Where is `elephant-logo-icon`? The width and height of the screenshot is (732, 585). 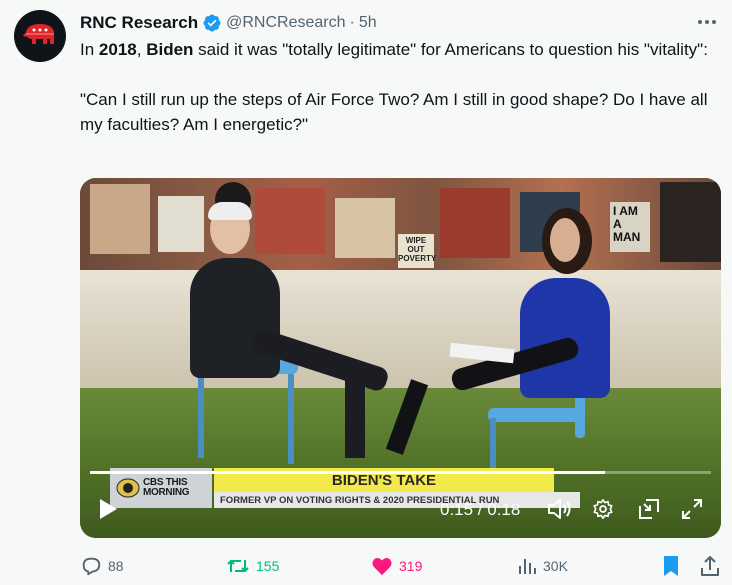
elephant-logo-icon is located at coordinates (38, 34).